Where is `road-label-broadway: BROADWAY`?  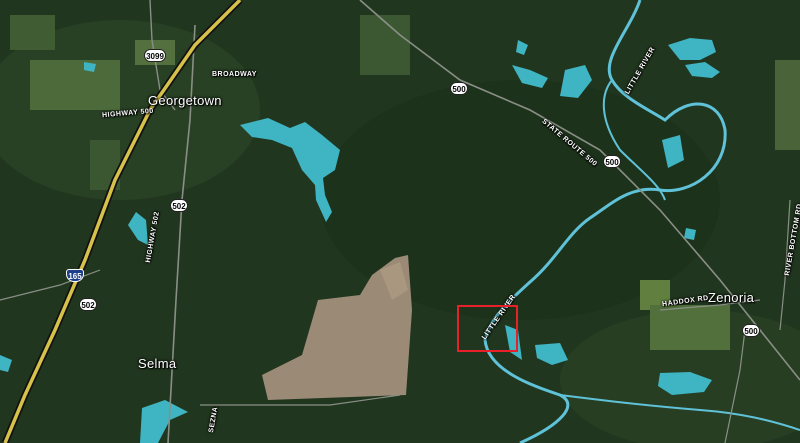 road-label-broadway: BROADWAY is located at coordinates (234, 74).